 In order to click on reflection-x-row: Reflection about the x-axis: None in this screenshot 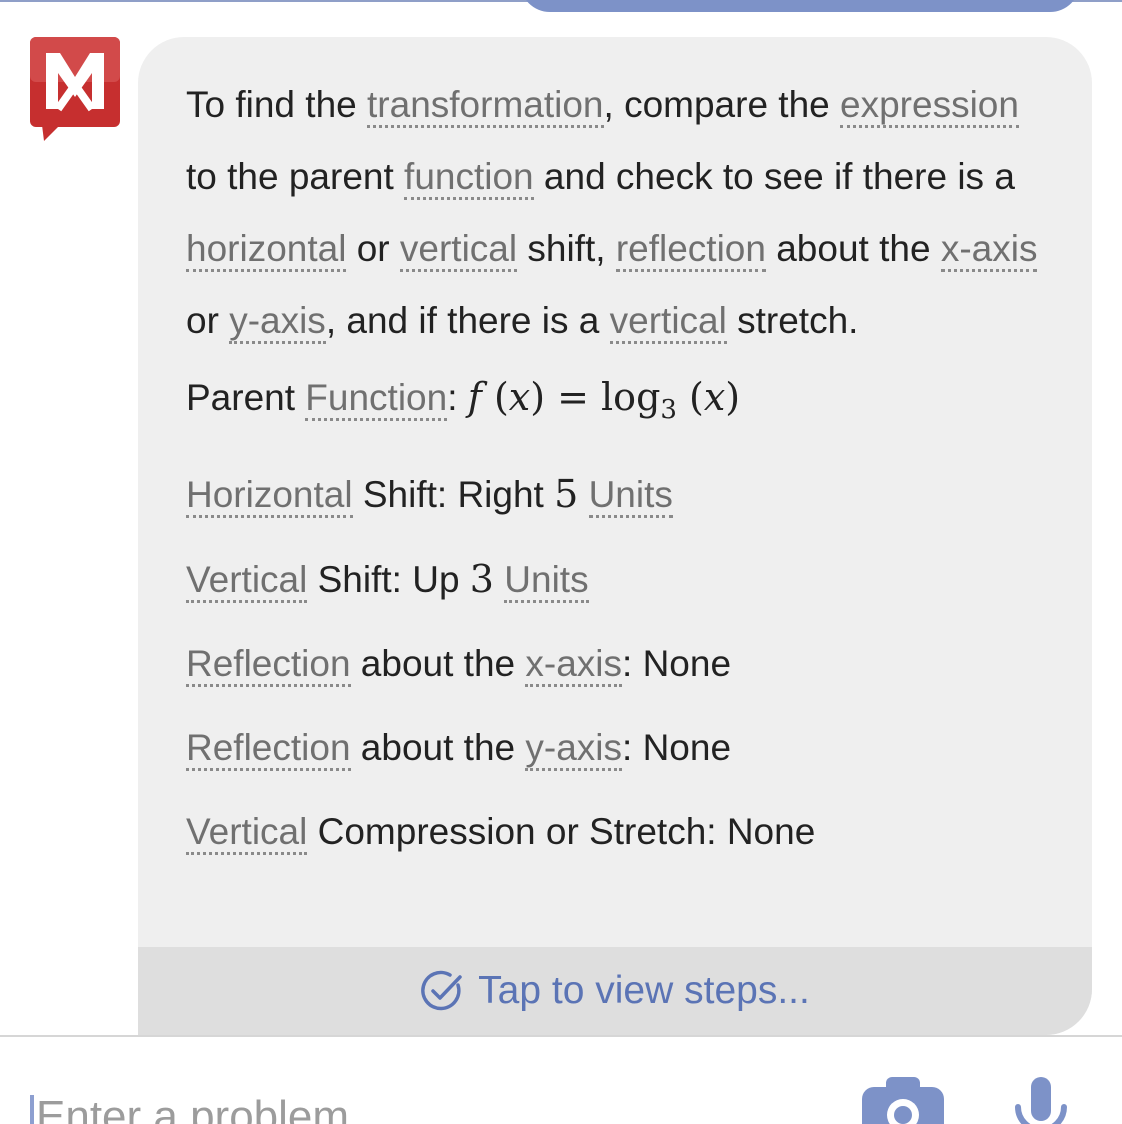, I will do `click(621, 664)`.